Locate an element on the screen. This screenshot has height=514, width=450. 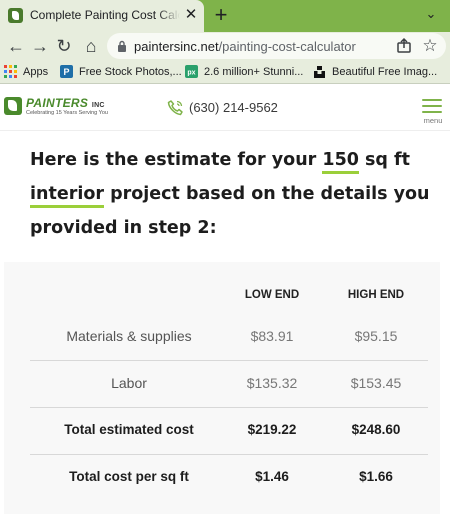
phone-number-link: (630) 214-9562 is located at coordinates (233, 107).